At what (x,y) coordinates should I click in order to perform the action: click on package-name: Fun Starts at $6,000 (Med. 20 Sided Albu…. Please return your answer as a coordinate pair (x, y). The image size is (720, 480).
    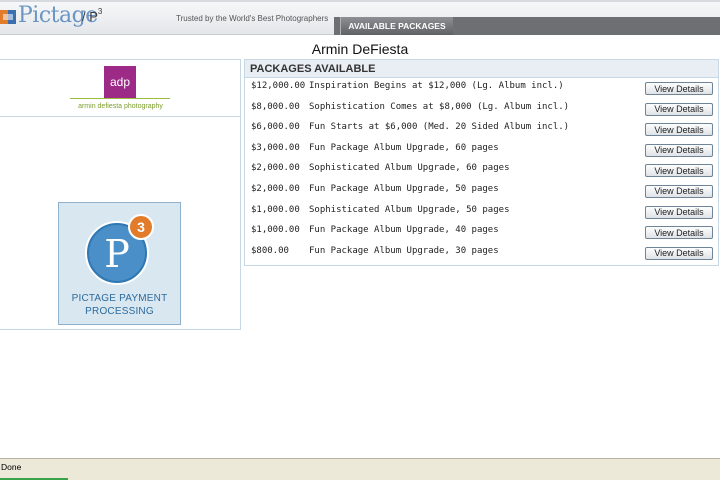
    Looking at the image, I should click on (439, 127).